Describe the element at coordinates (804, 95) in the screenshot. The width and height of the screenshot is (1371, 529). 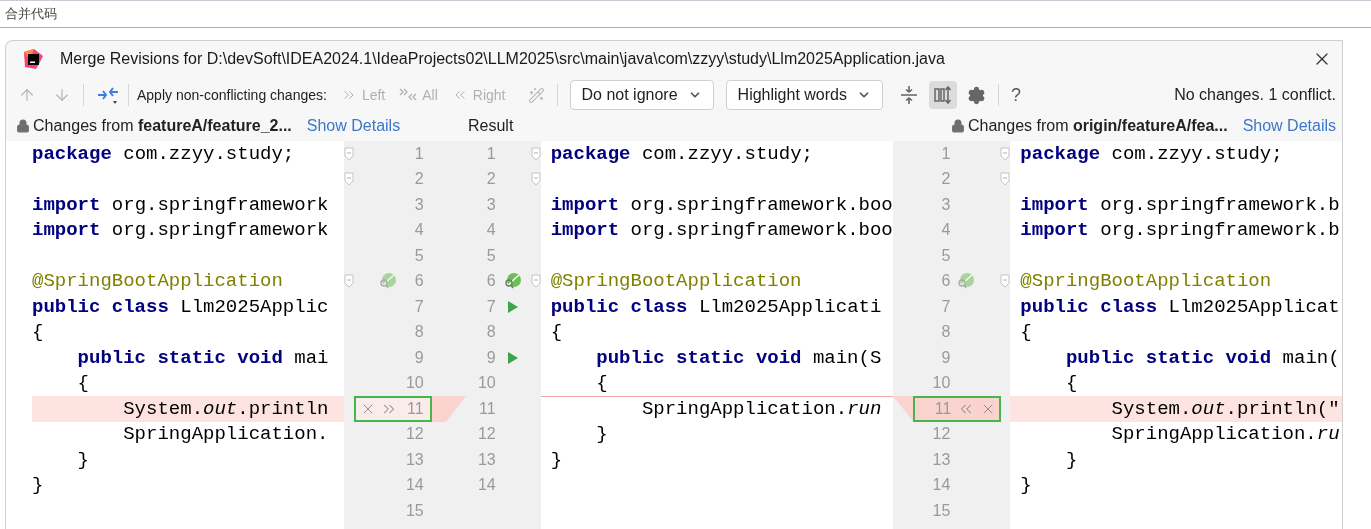
I see `dropdown: Highlight words` at that location.